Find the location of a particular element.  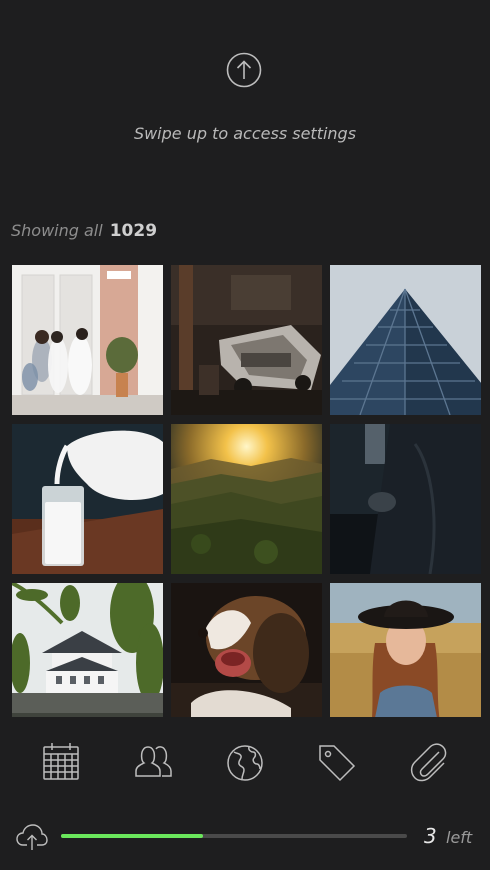

photo-yawning-puppy is located at coordinates (246, 650).